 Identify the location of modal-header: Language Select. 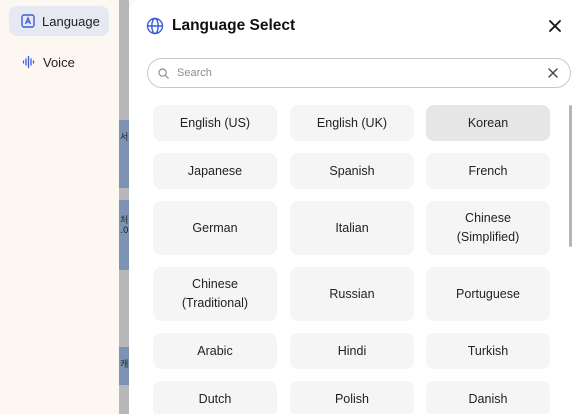
(355, 26).